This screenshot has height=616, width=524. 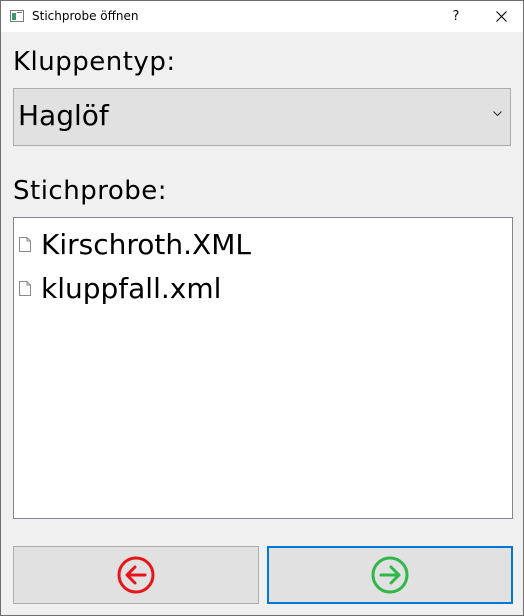 I want to click on back-button, so click(x=136, y=575).